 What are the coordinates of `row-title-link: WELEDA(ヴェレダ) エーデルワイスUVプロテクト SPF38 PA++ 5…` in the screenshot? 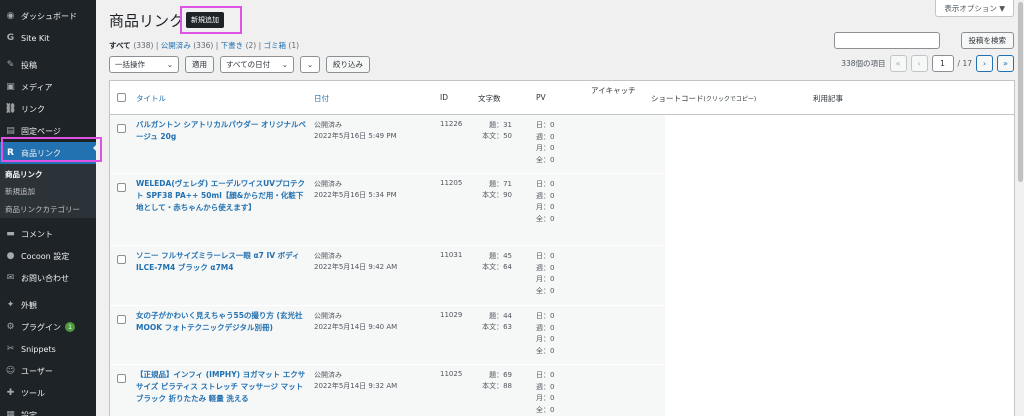 It's located at (221, 196).